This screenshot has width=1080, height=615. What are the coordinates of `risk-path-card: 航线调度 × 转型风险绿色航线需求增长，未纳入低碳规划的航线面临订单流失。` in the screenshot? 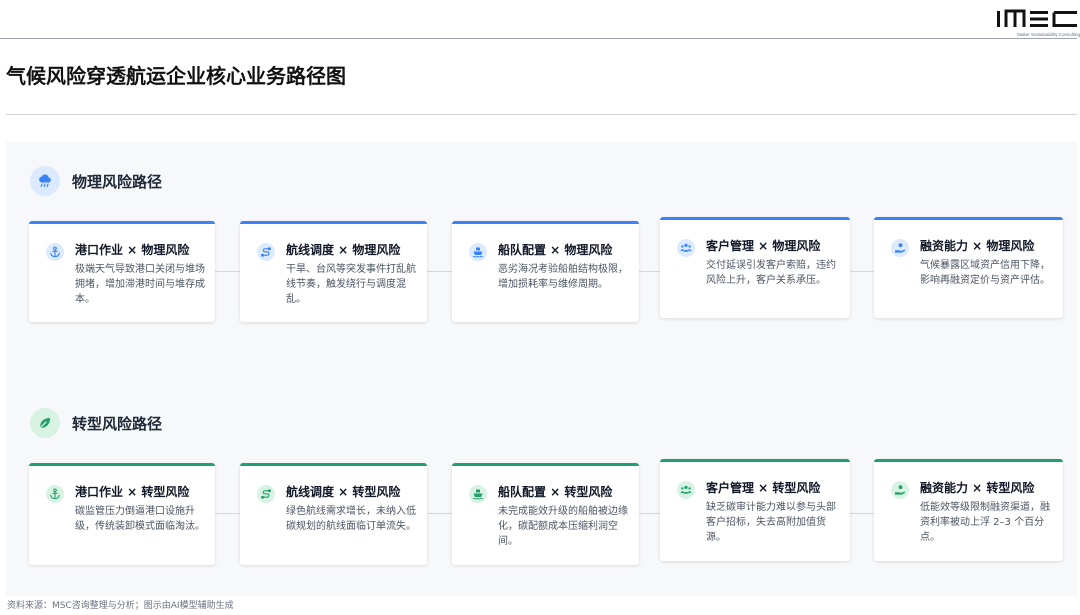 It's located at (333, 514).